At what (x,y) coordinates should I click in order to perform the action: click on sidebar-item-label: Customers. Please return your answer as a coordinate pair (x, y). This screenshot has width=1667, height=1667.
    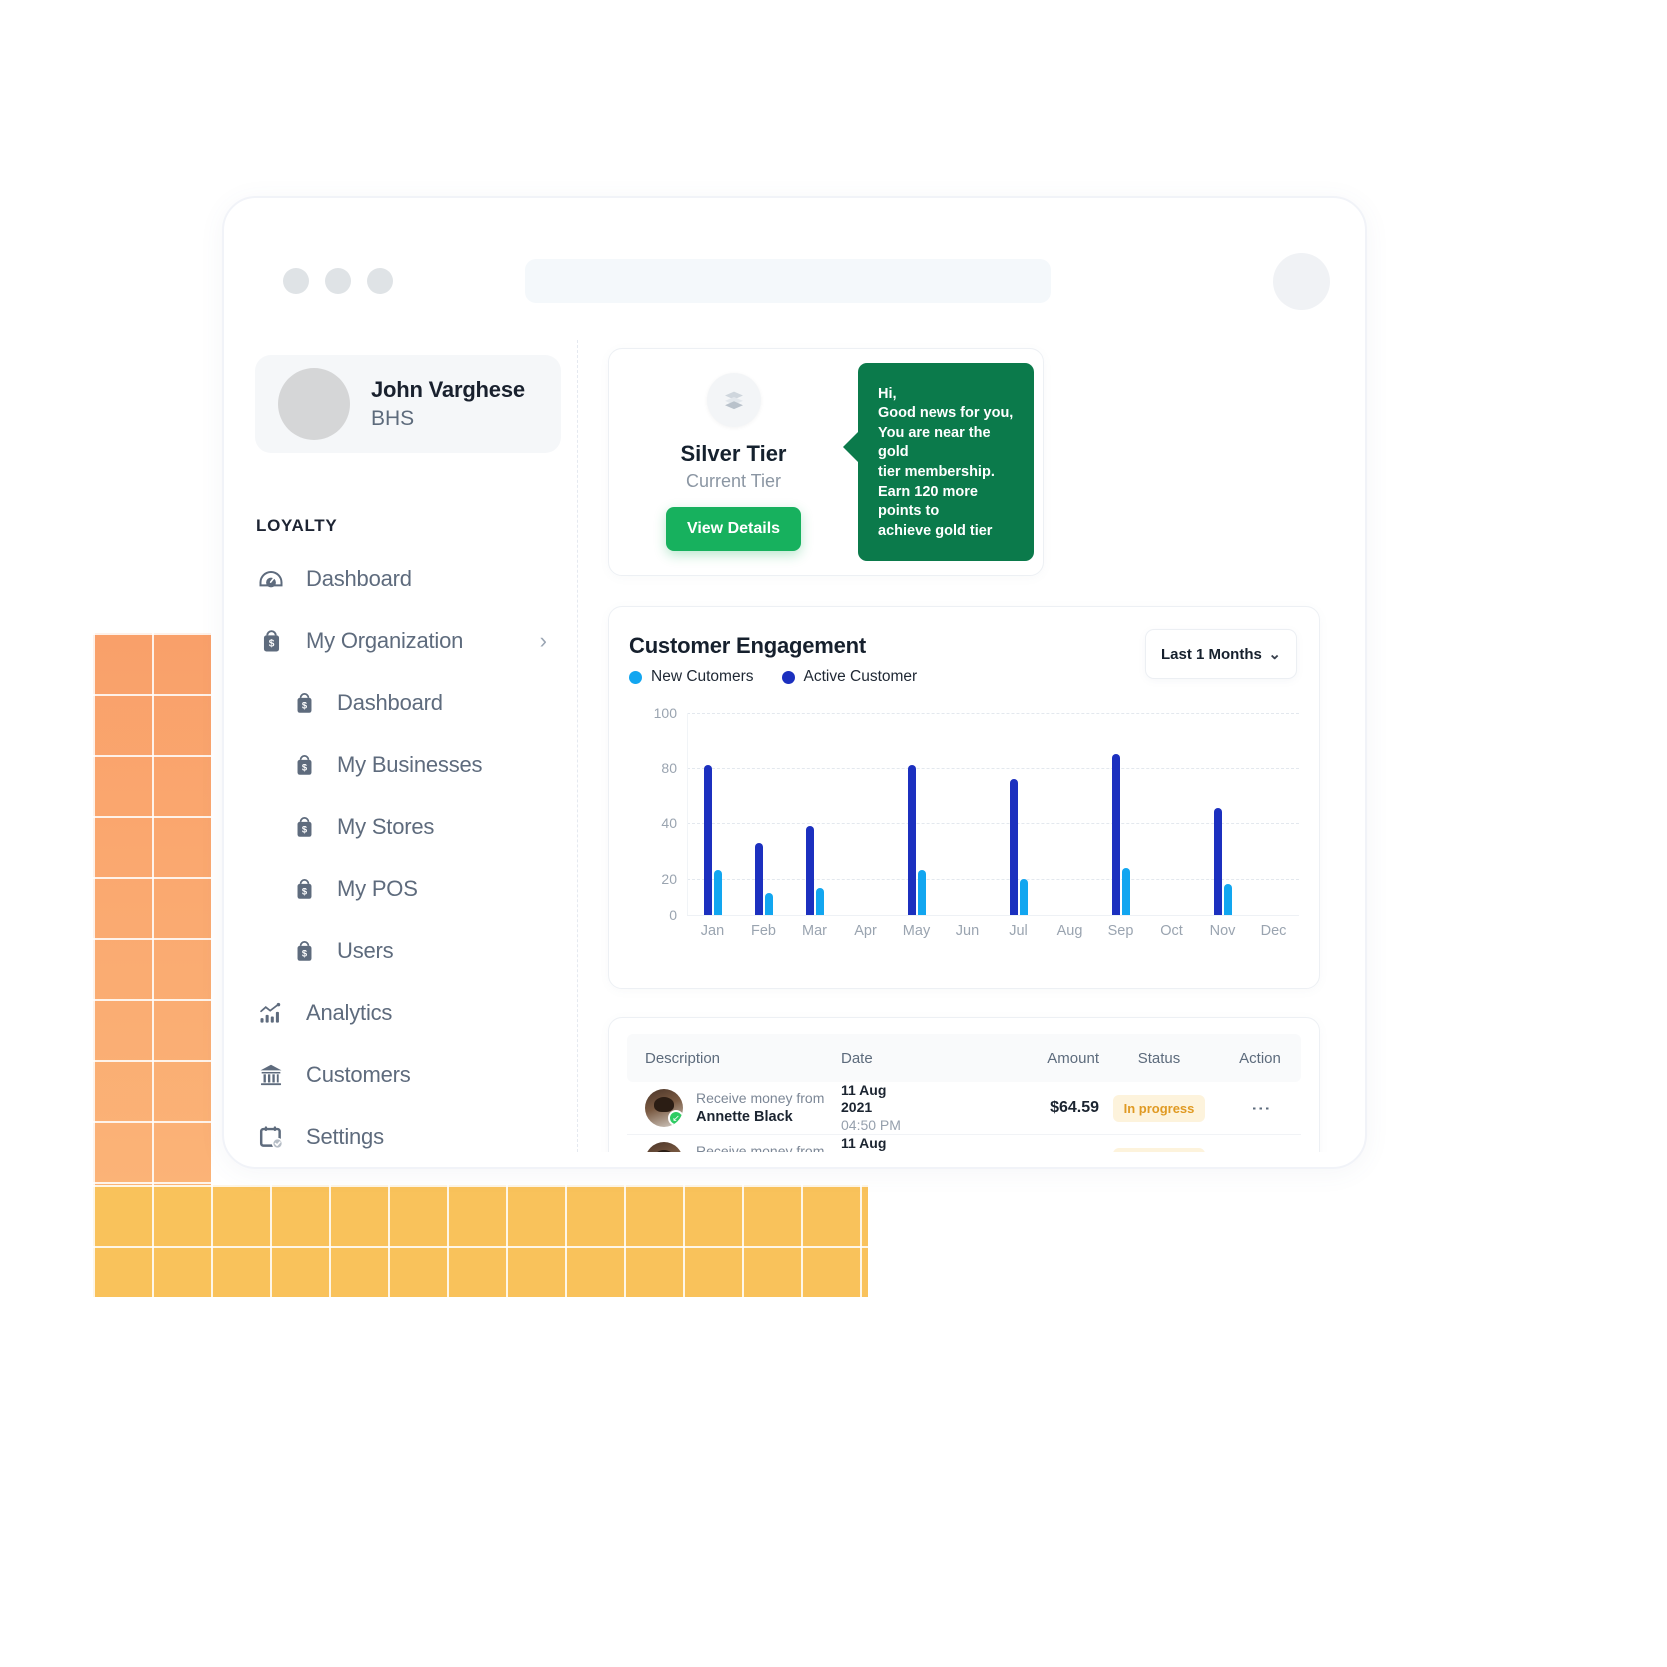
    Looking at the image, I should click on (358, 1074).